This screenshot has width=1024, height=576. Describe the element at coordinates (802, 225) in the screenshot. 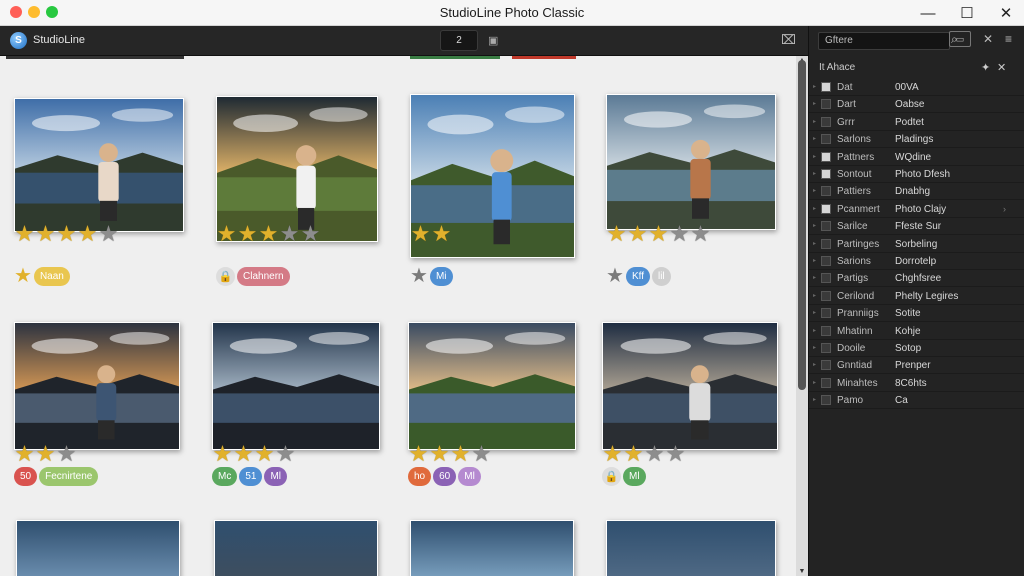

I see `scrollbar-thumb` at that location.